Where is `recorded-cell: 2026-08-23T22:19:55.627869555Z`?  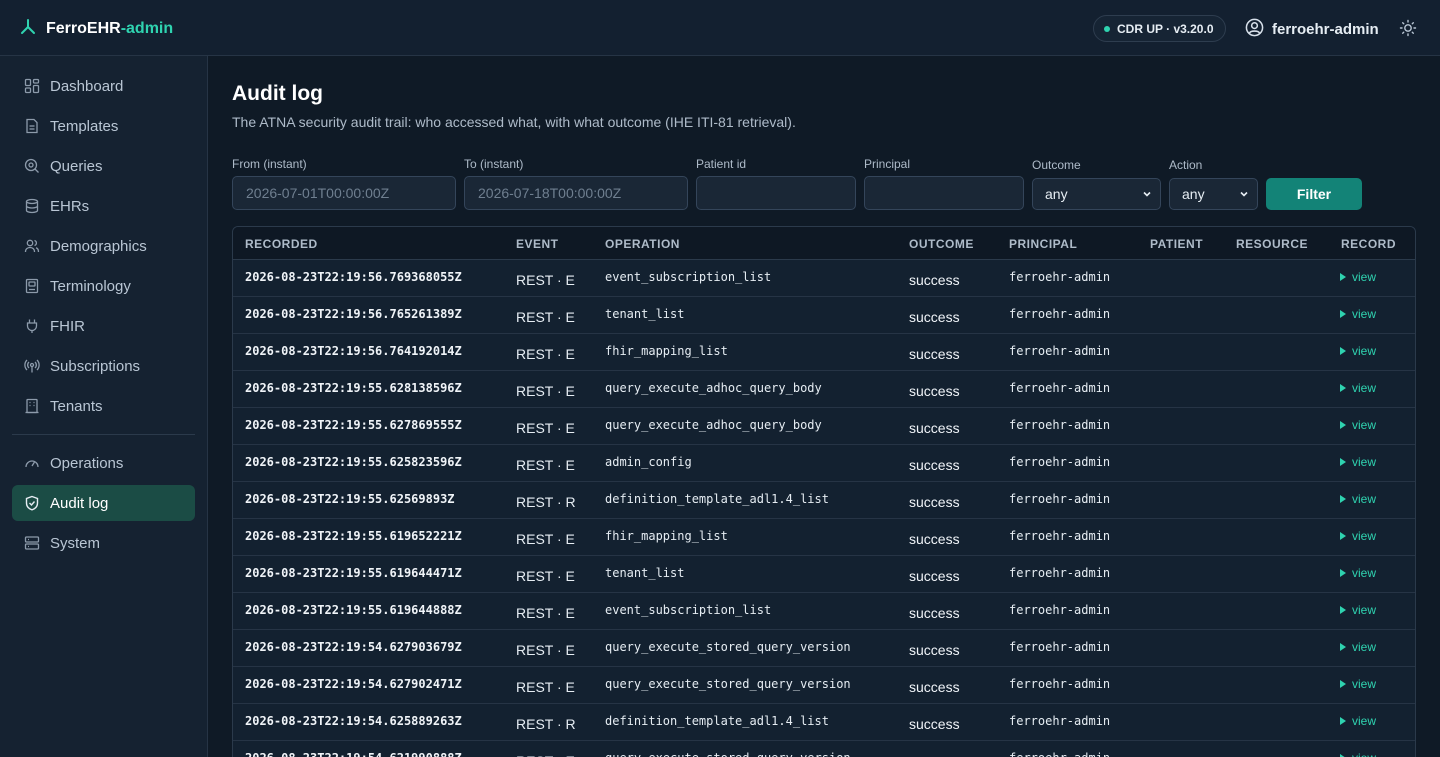 recorded-cell: 2026-08-23T22:19:55.627869555Z is located at coordinates (353, 425).